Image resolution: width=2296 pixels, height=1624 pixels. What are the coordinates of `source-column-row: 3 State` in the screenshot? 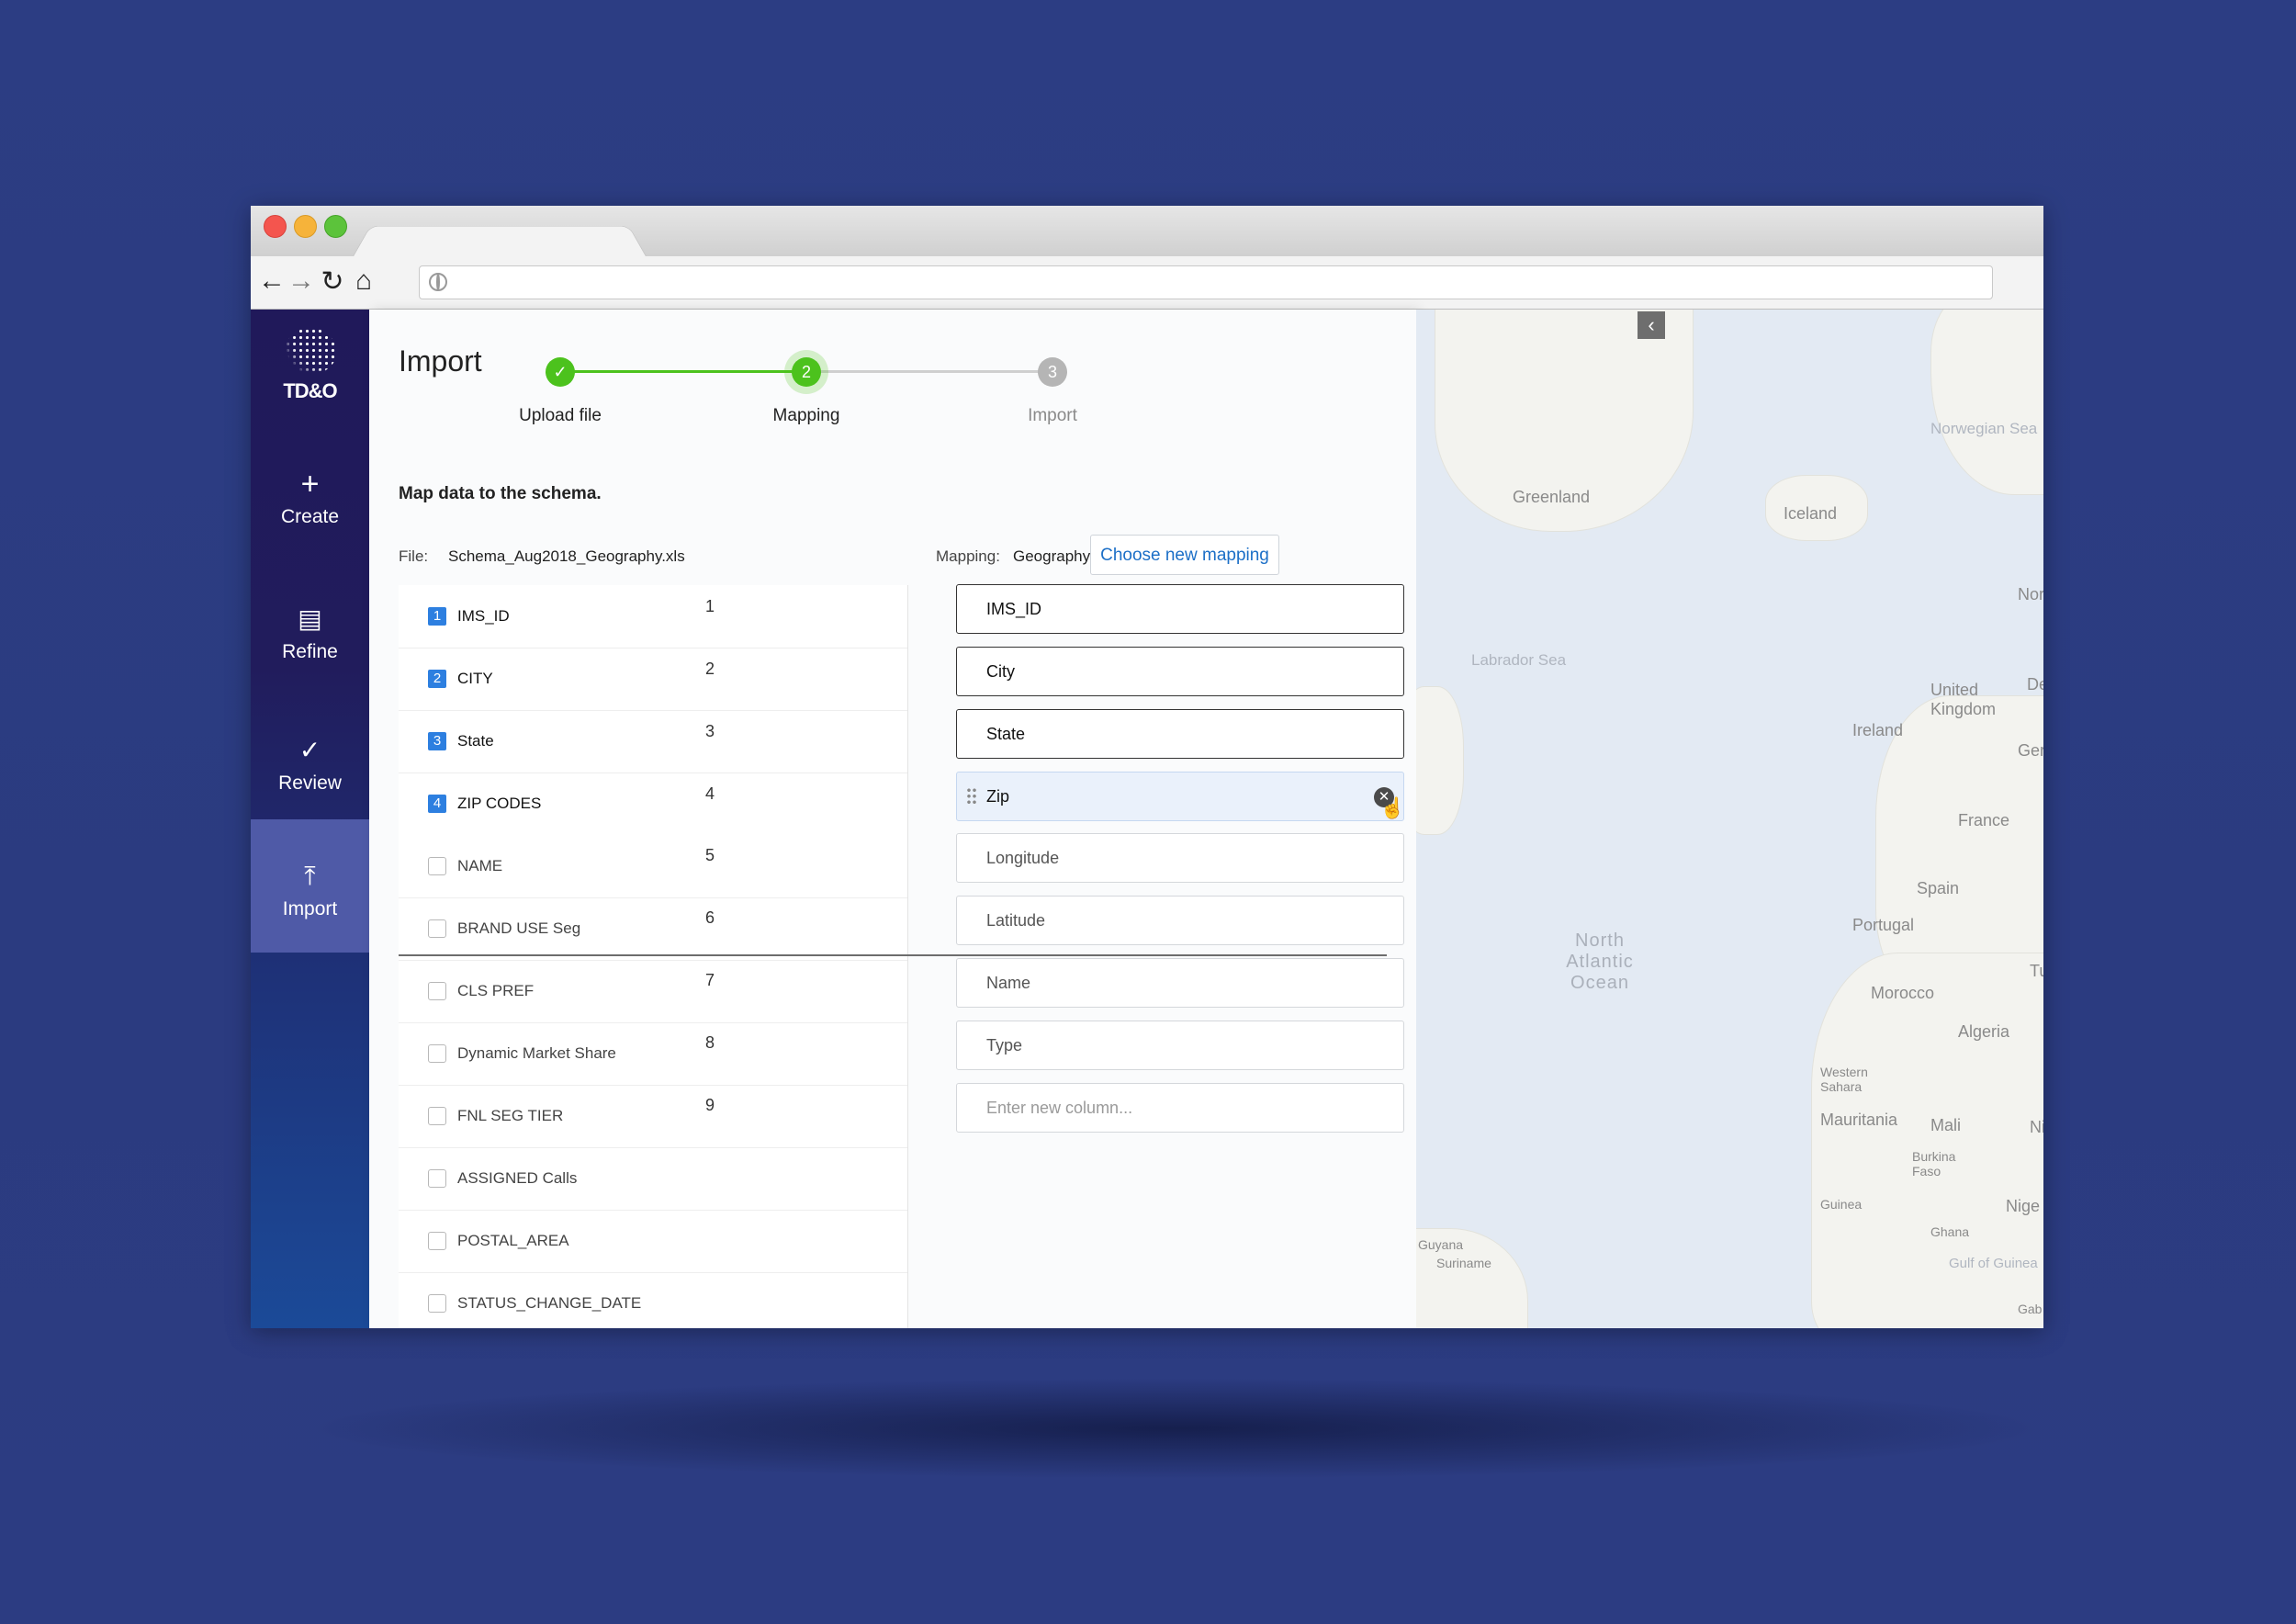 It's located at (653, 741).